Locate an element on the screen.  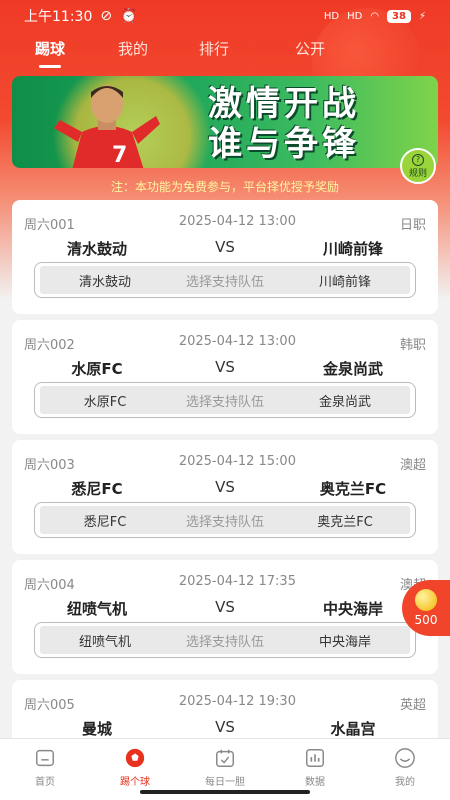
top-tabs: 踢球 我的 排行 公开 is located at coordinates (225, 52).